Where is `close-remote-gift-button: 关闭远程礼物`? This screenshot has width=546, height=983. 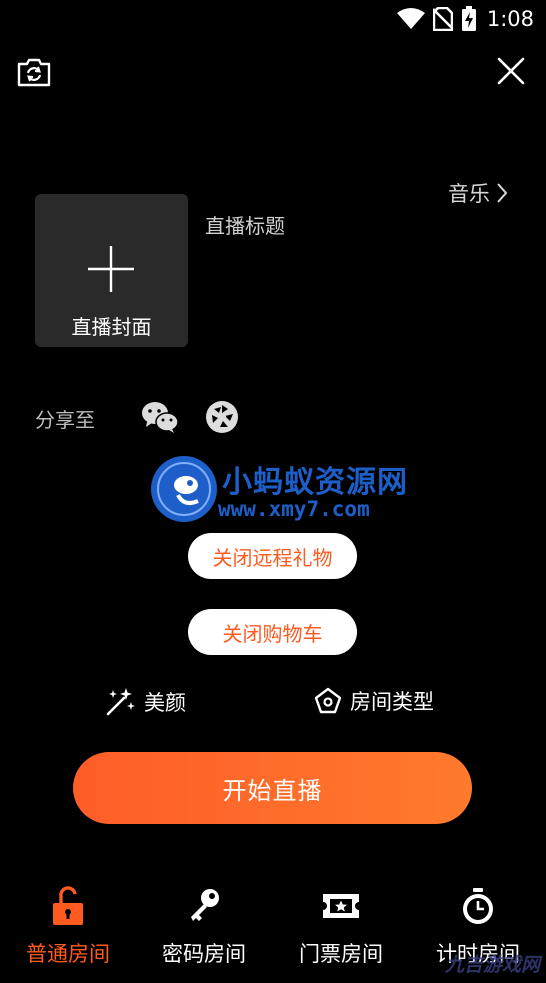
close-remote-gift-button: 关闭远程礼物 is located at coordinates (272, 556).